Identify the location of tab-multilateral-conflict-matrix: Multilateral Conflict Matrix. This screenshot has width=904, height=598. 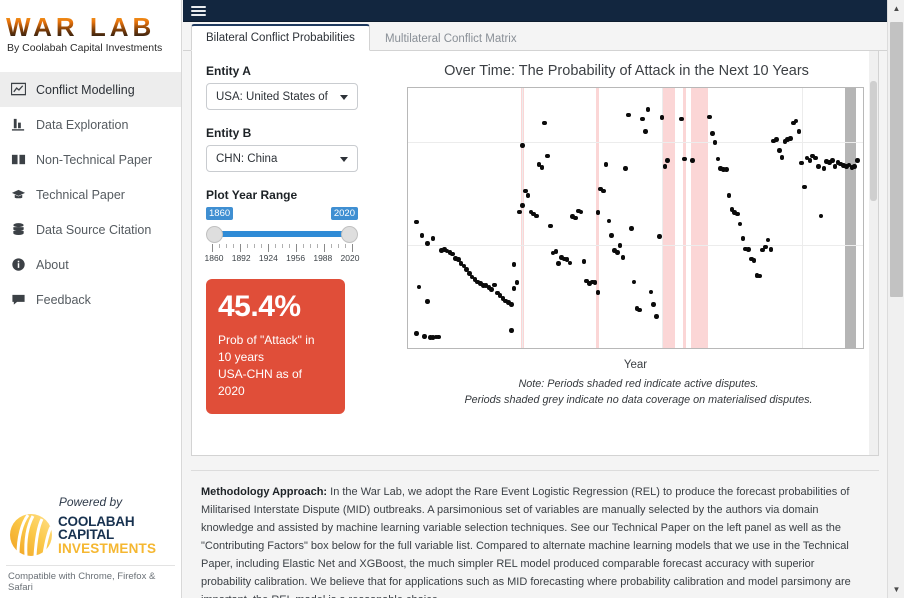
(451, 38).